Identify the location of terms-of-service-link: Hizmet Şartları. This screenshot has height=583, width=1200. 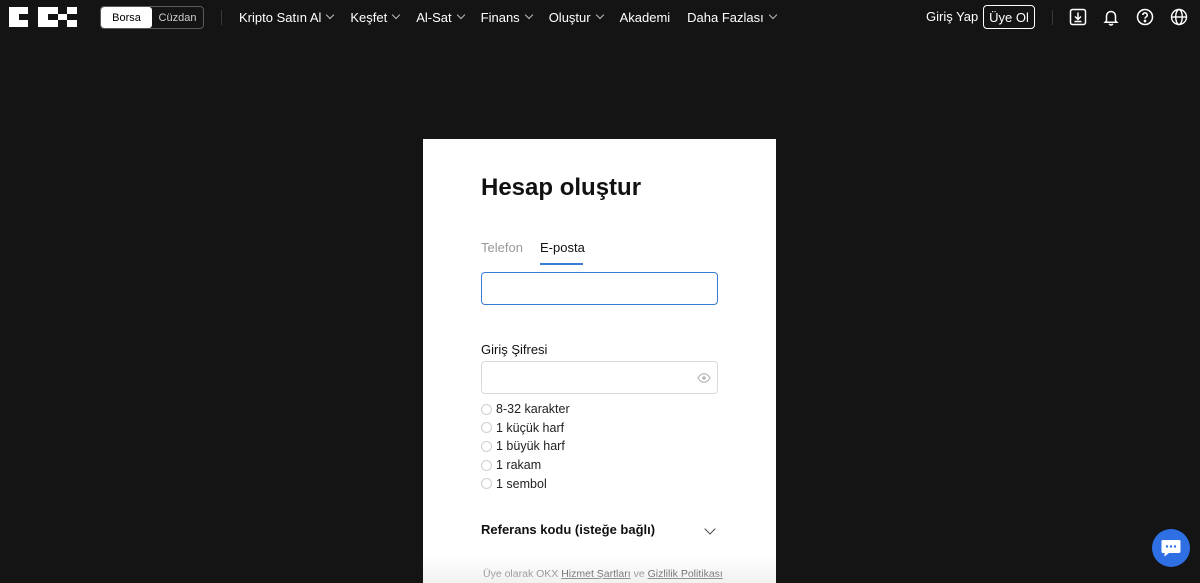
(595, 574).